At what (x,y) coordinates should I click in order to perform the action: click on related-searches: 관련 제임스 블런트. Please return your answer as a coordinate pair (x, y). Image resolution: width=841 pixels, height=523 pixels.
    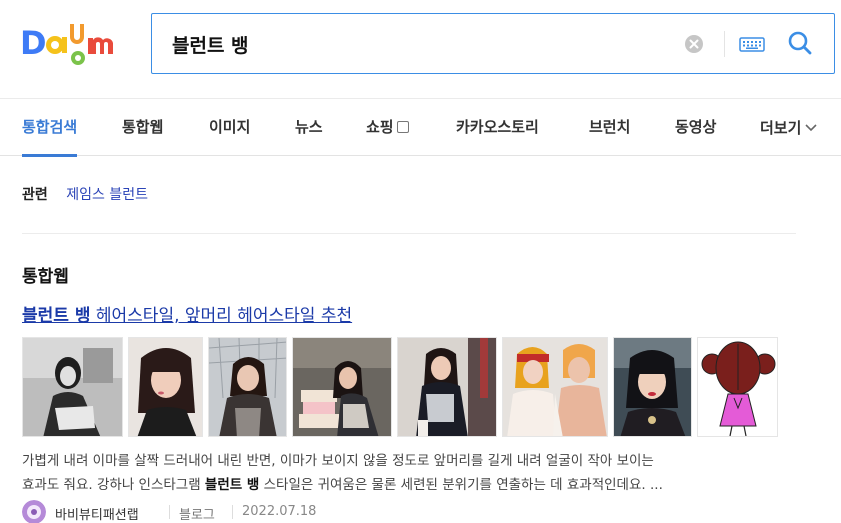
    Looking at the image, I should click on (85, 196).